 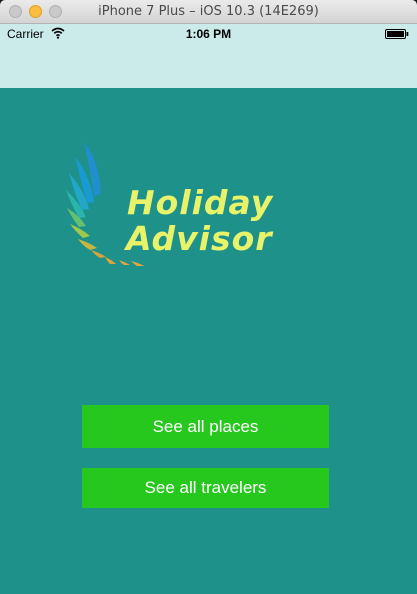 I want to click on clock: 1:06 PM, so click(x=208, y=34).